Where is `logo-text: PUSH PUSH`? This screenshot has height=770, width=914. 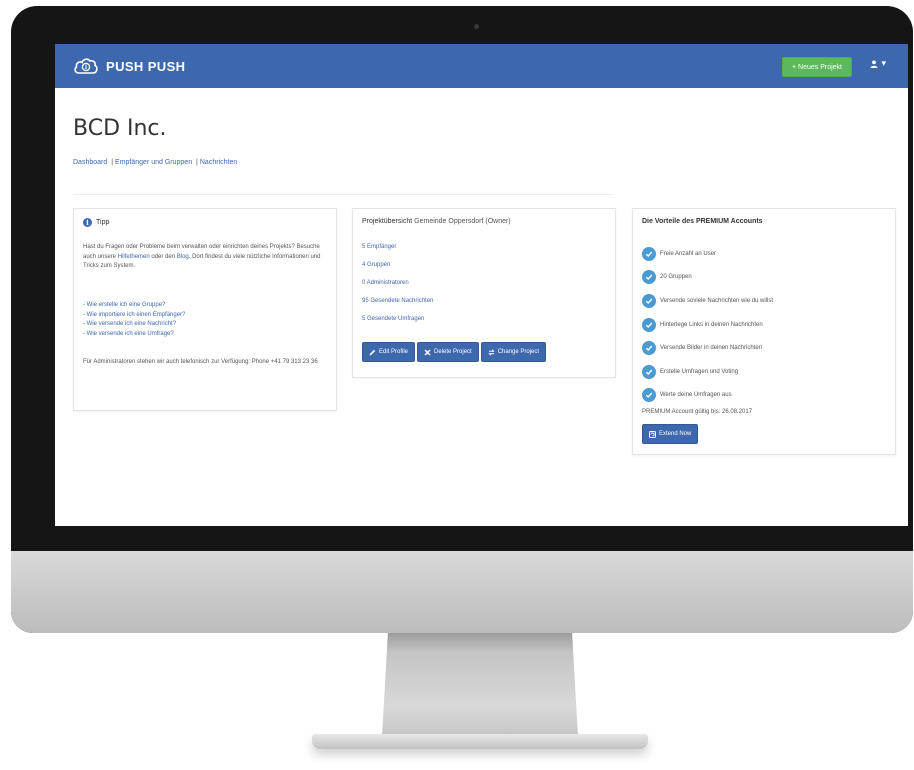 logo-text: PUSH PUSH is located at coordinates (146, 66).